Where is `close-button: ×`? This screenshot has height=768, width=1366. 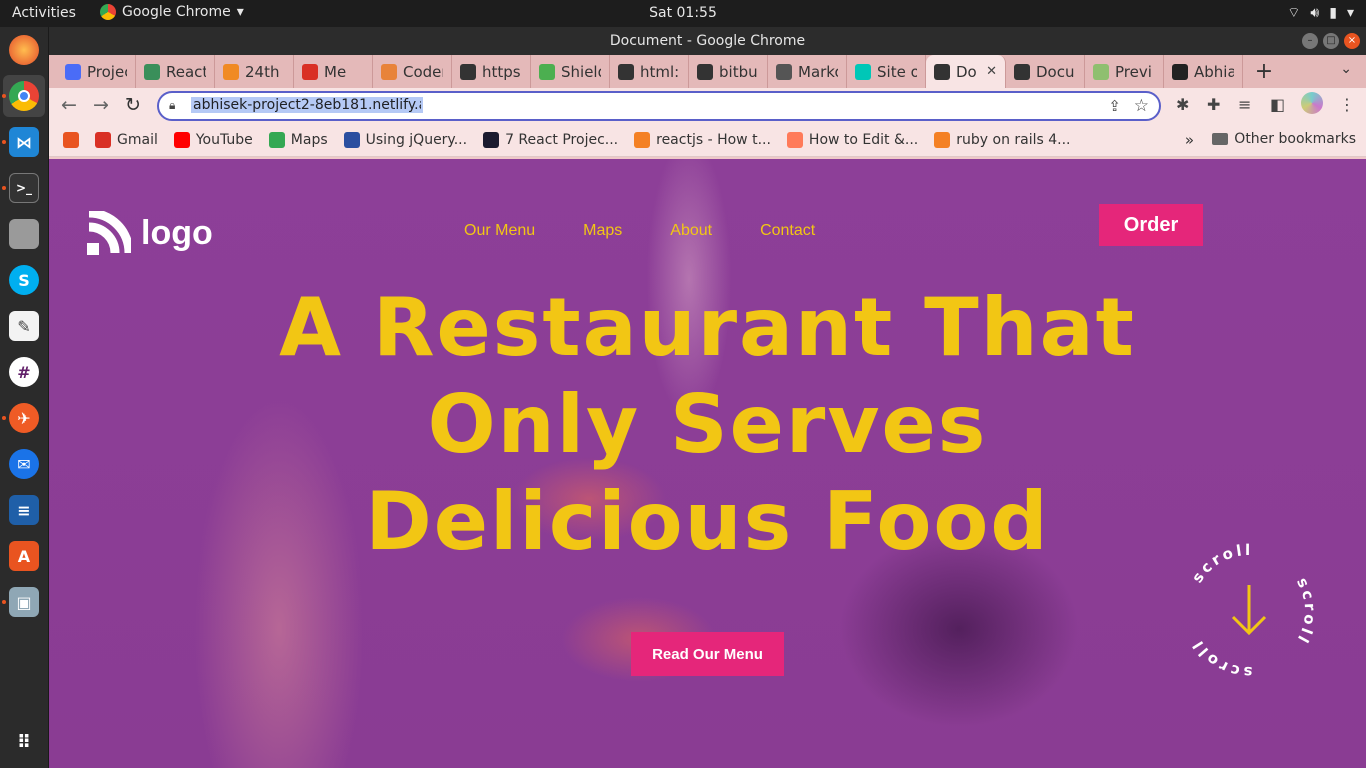
close-button: × is located at coordinates (1352, 41).